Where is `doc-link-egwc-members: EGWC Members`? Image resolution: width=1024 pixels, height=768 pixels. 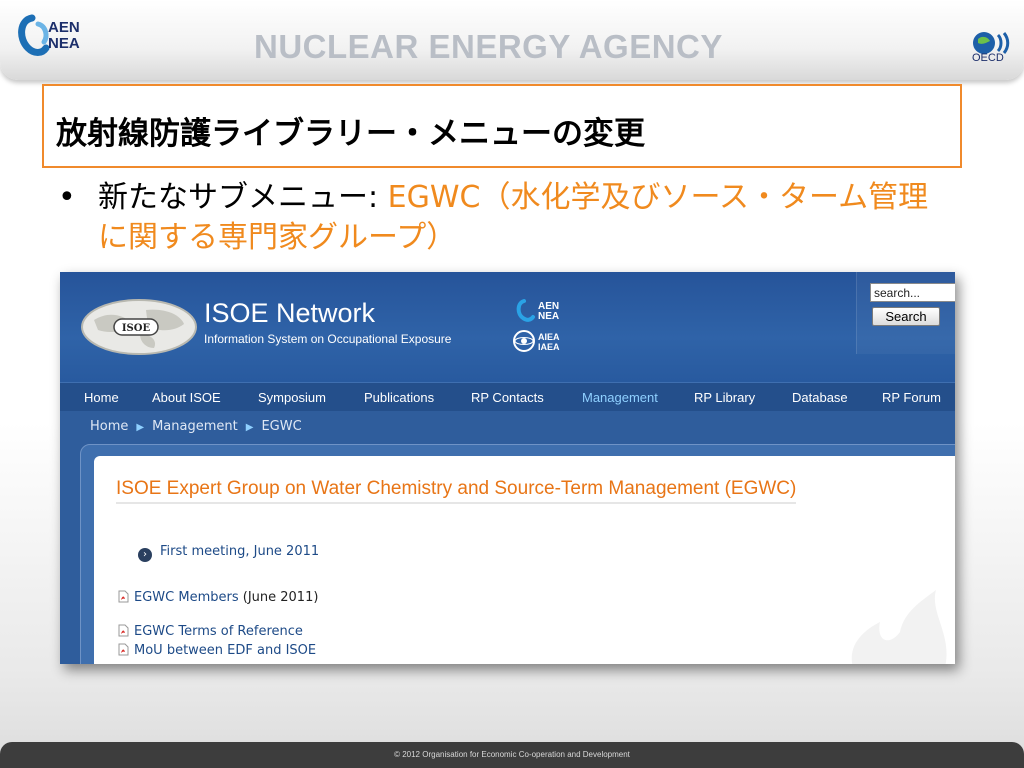
doc-link-egwc-members: EGWC Members is located at coordinates (186, 597).